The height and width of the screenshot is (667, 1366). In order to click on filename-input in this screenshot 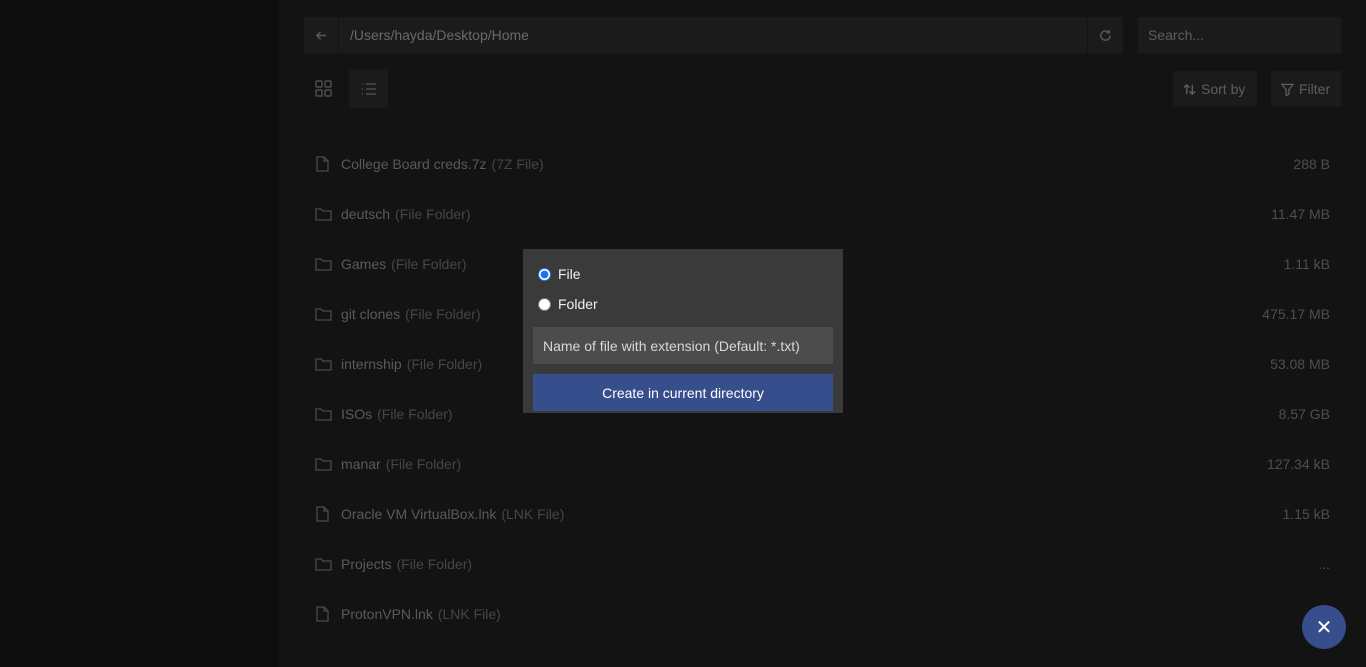, I will do `click(683, 345)`.